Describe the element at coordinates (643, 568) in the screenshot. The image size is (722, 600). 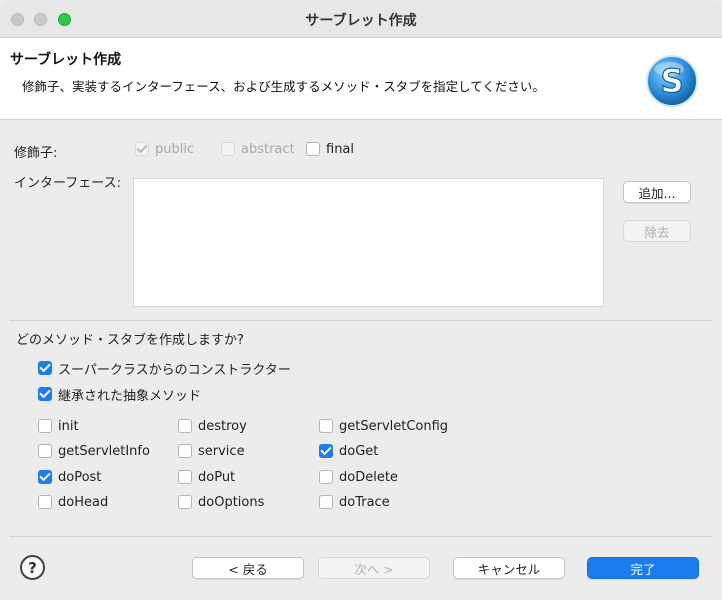
I see `finish-button: 完了` at that location.